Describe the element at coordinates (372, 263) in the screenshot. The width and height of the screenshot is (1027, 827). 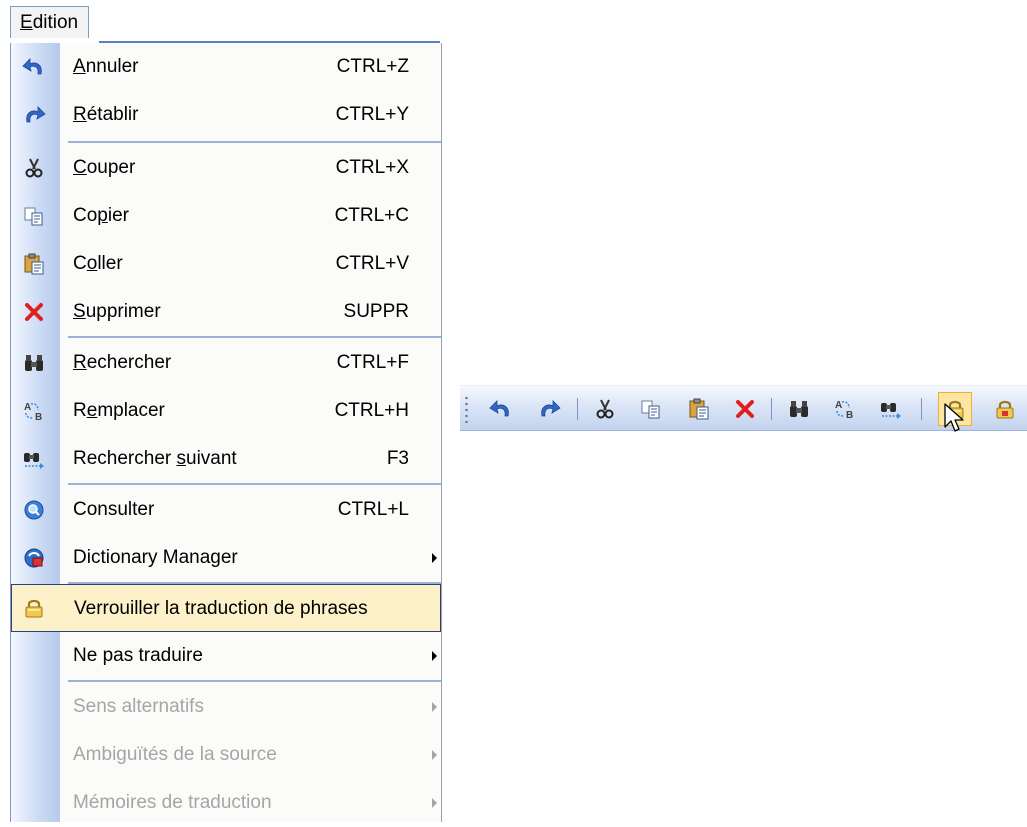
I see `shortcut-coller: CTRL+V` at that location.